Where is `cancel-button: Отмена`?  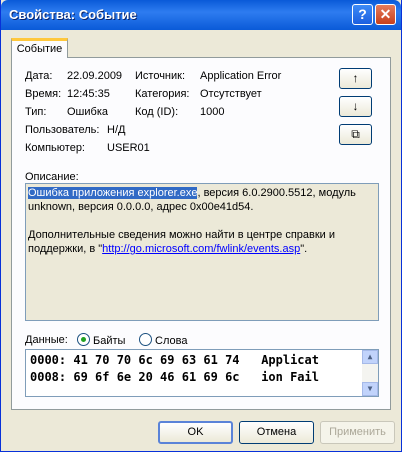
cancel-button: Отмена is located at coordinates (276, 432).